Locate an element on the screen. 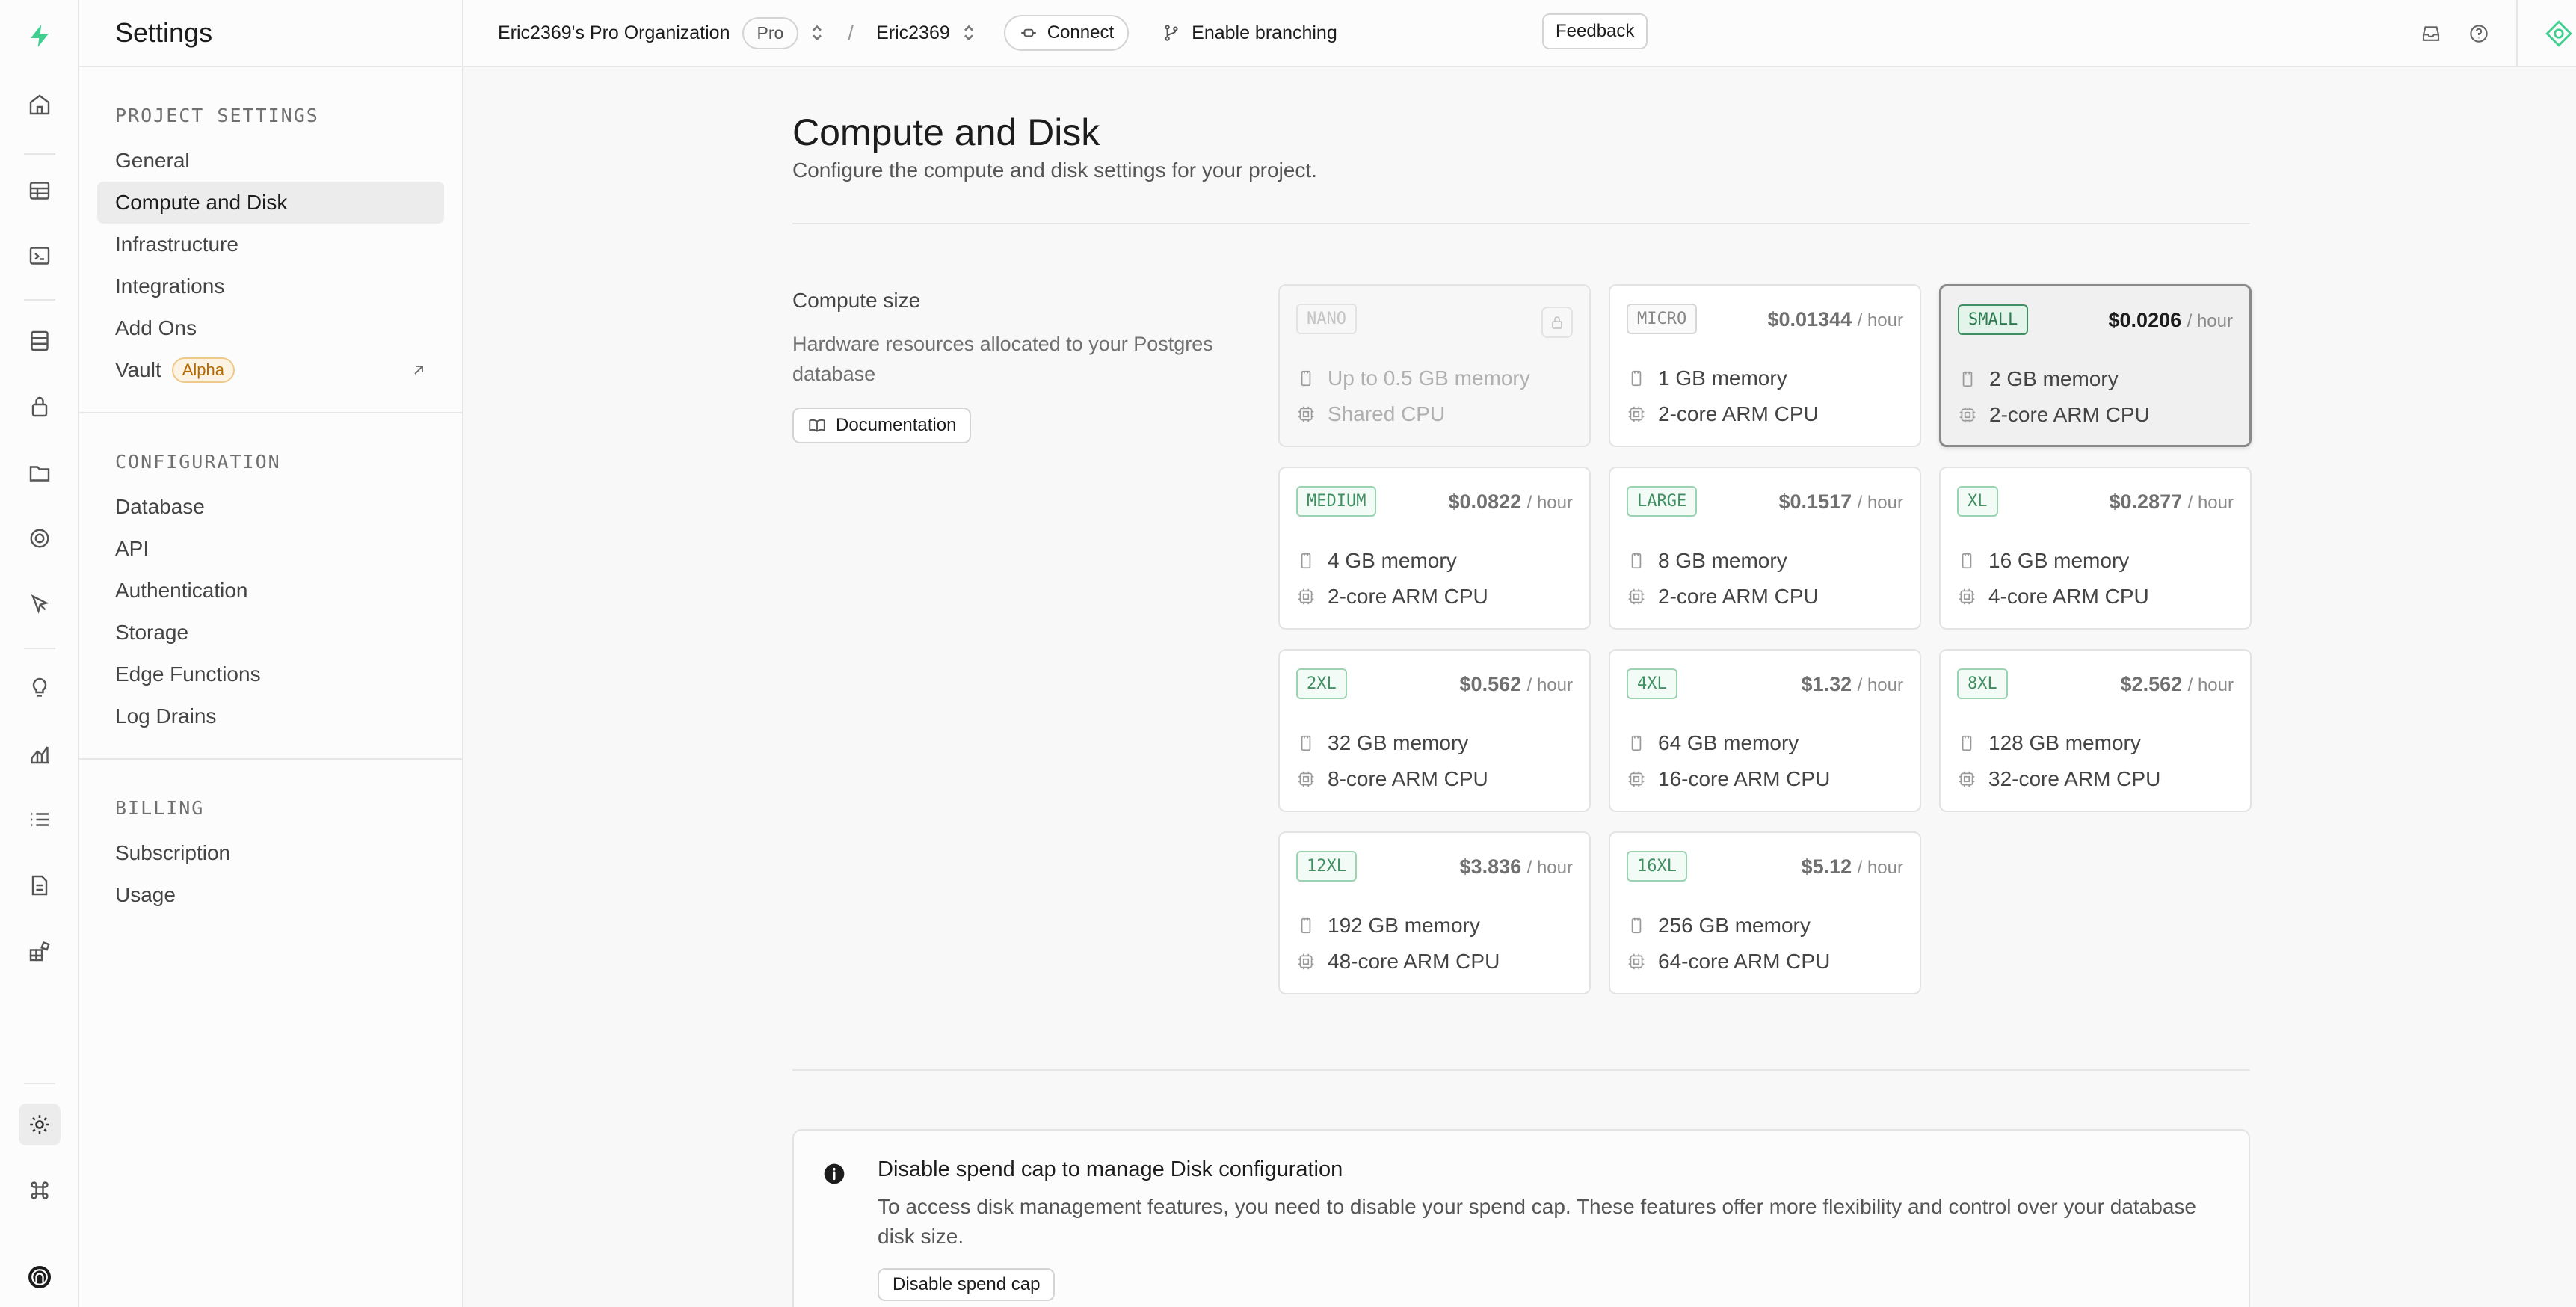 The image size is (2576, 1307). reports-icon is located at coordinates (40, 754).